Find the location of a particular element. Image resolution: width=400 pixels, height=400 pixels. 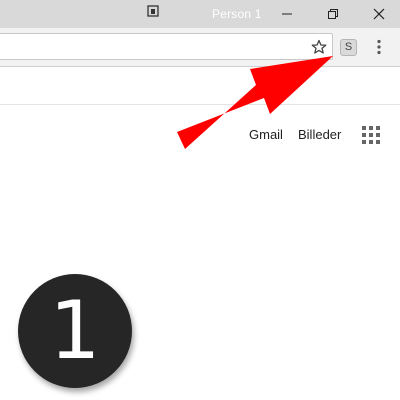

bookmarks-bar is located at coordinates (200, 86).